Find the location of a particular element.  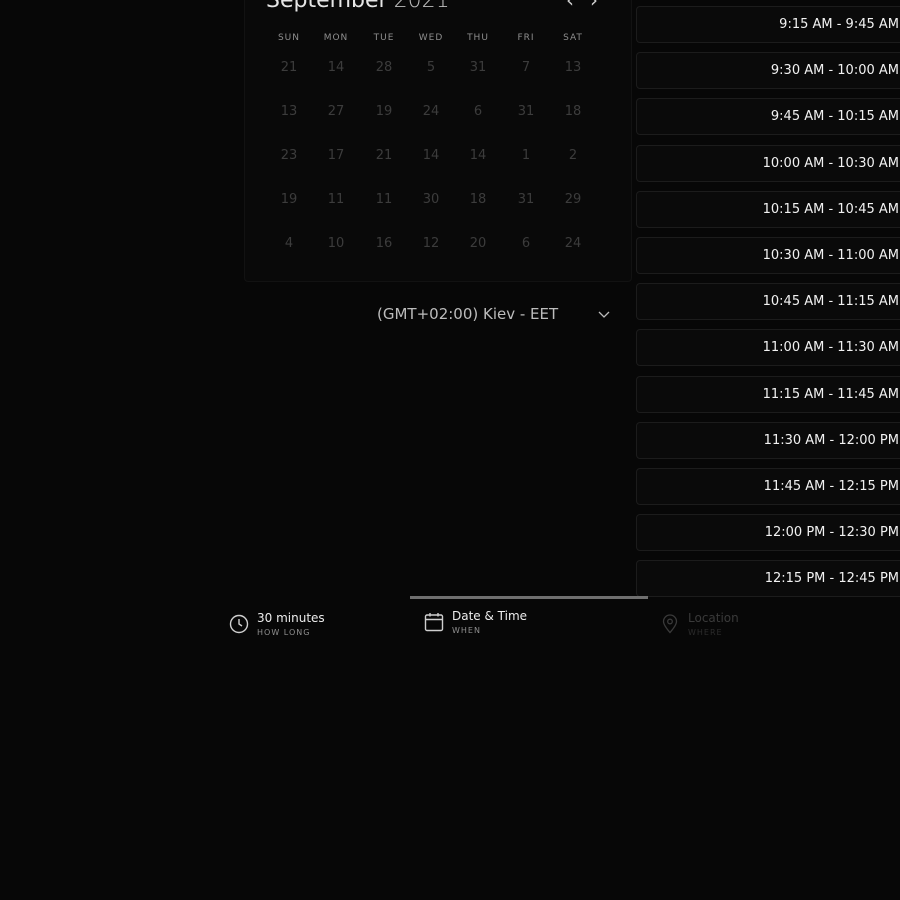

time-slot-label: 11:00 AM - 11:30 AM is located at coordinates (830, 348).